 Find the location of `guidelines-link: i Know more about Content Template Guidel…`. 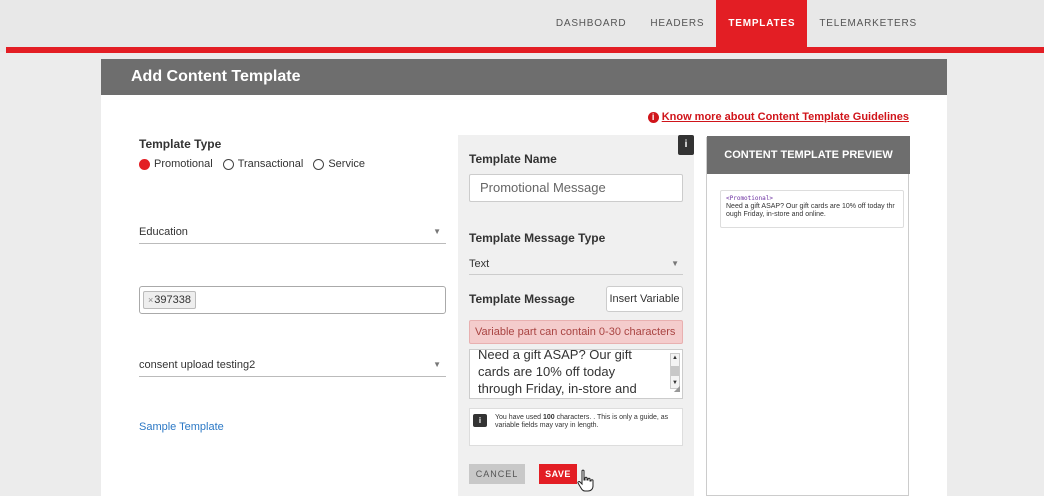

guidelines-link: i Know more about Content Template Guidel… is located at coordinates (778, 117).